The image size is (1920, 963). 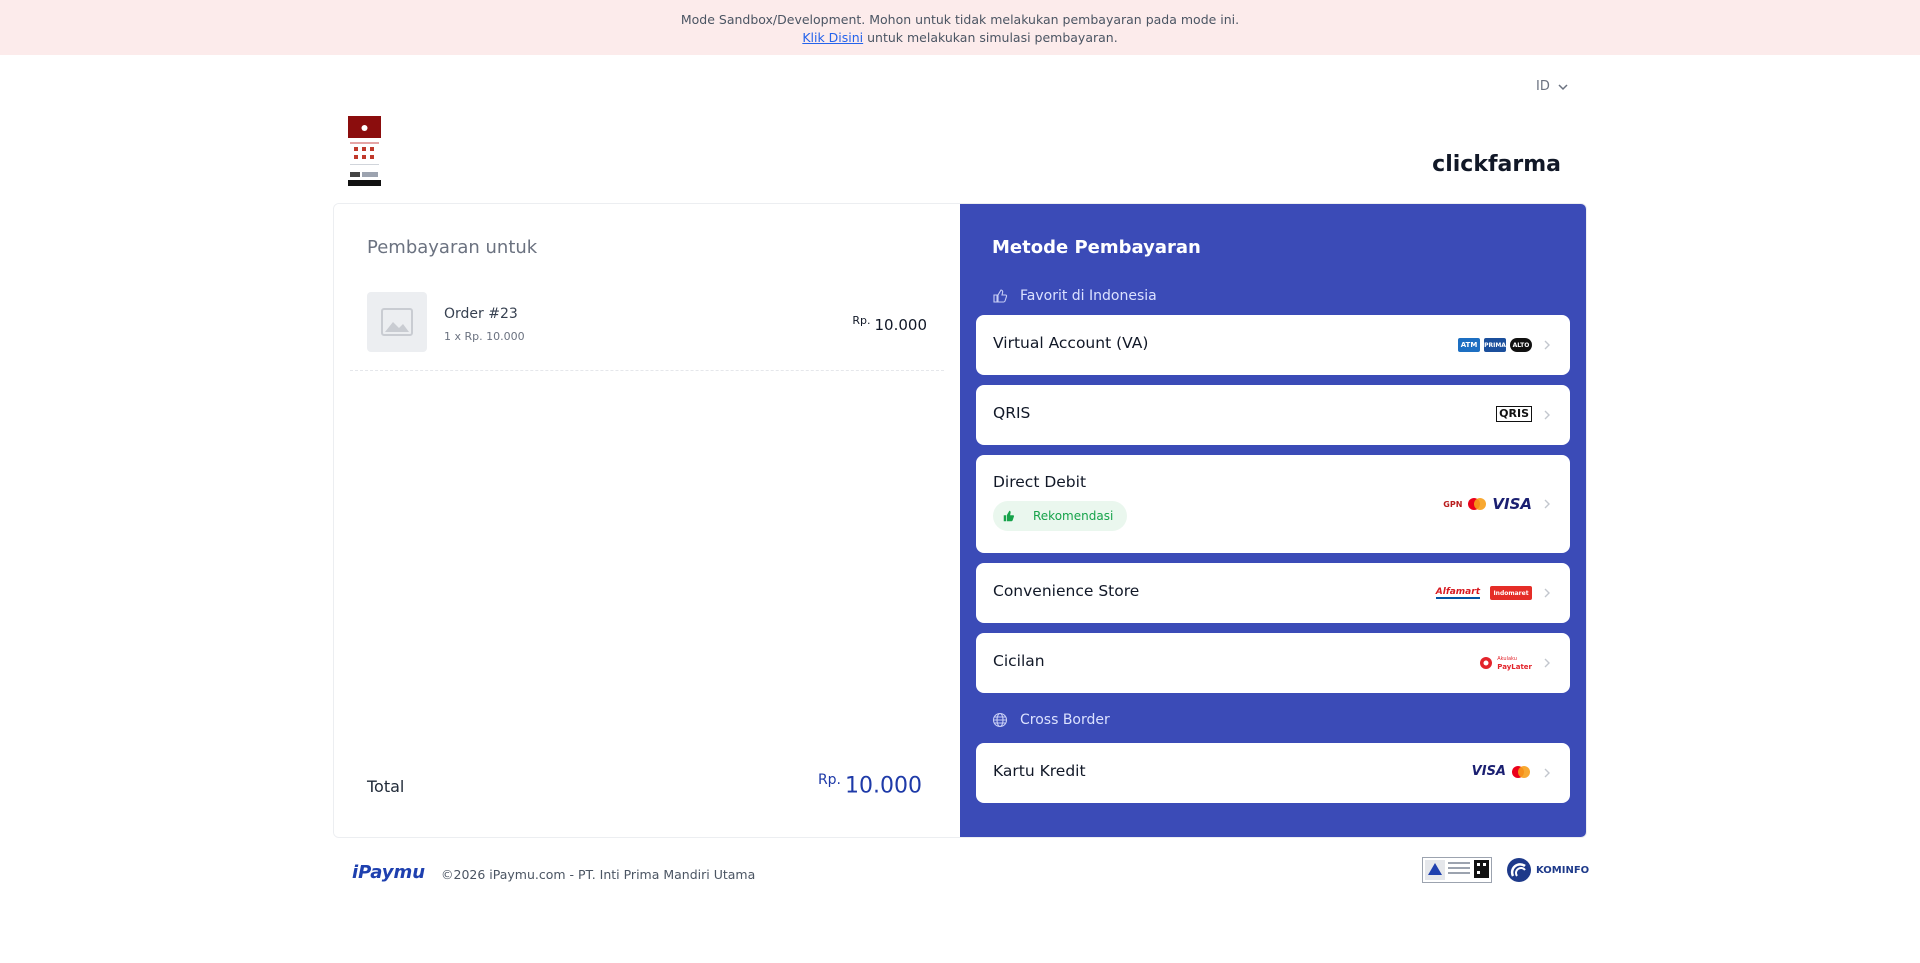 I want to click on chevron-down-icon, so click(x=1563, y=86).